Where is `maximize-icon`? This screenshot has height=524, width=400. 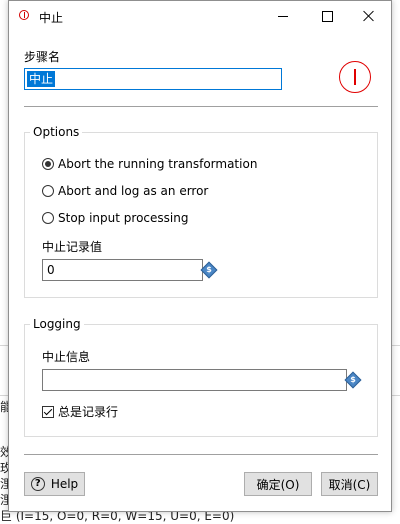 maximize-icon is located at coordinates (327, 16).